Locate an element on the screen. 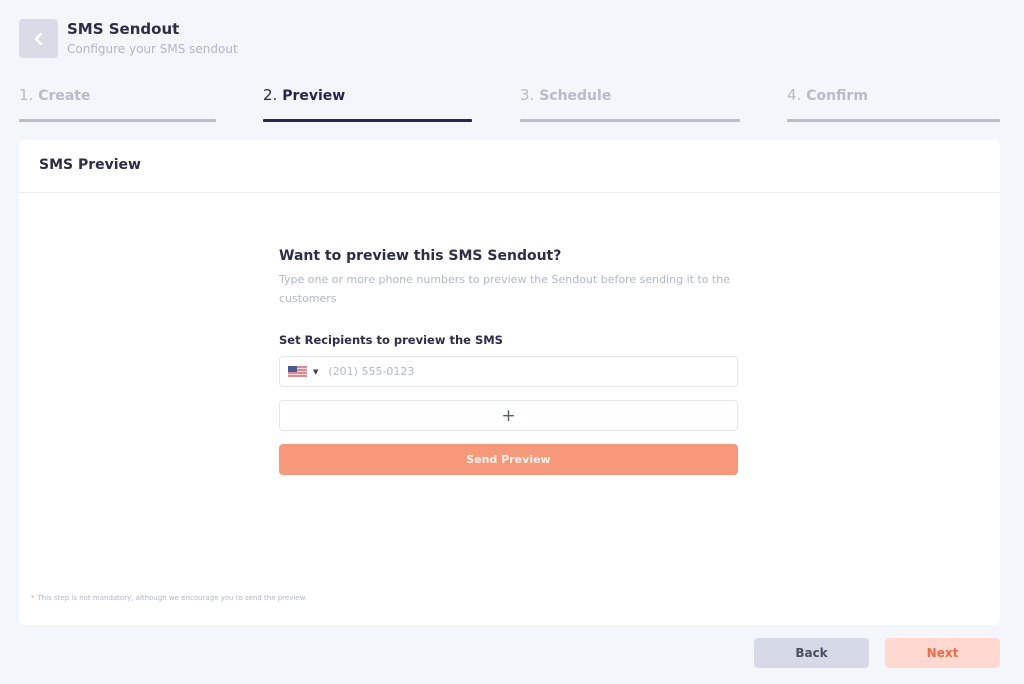  step-preview: 2. Preview is located at coordinates (367, 104).